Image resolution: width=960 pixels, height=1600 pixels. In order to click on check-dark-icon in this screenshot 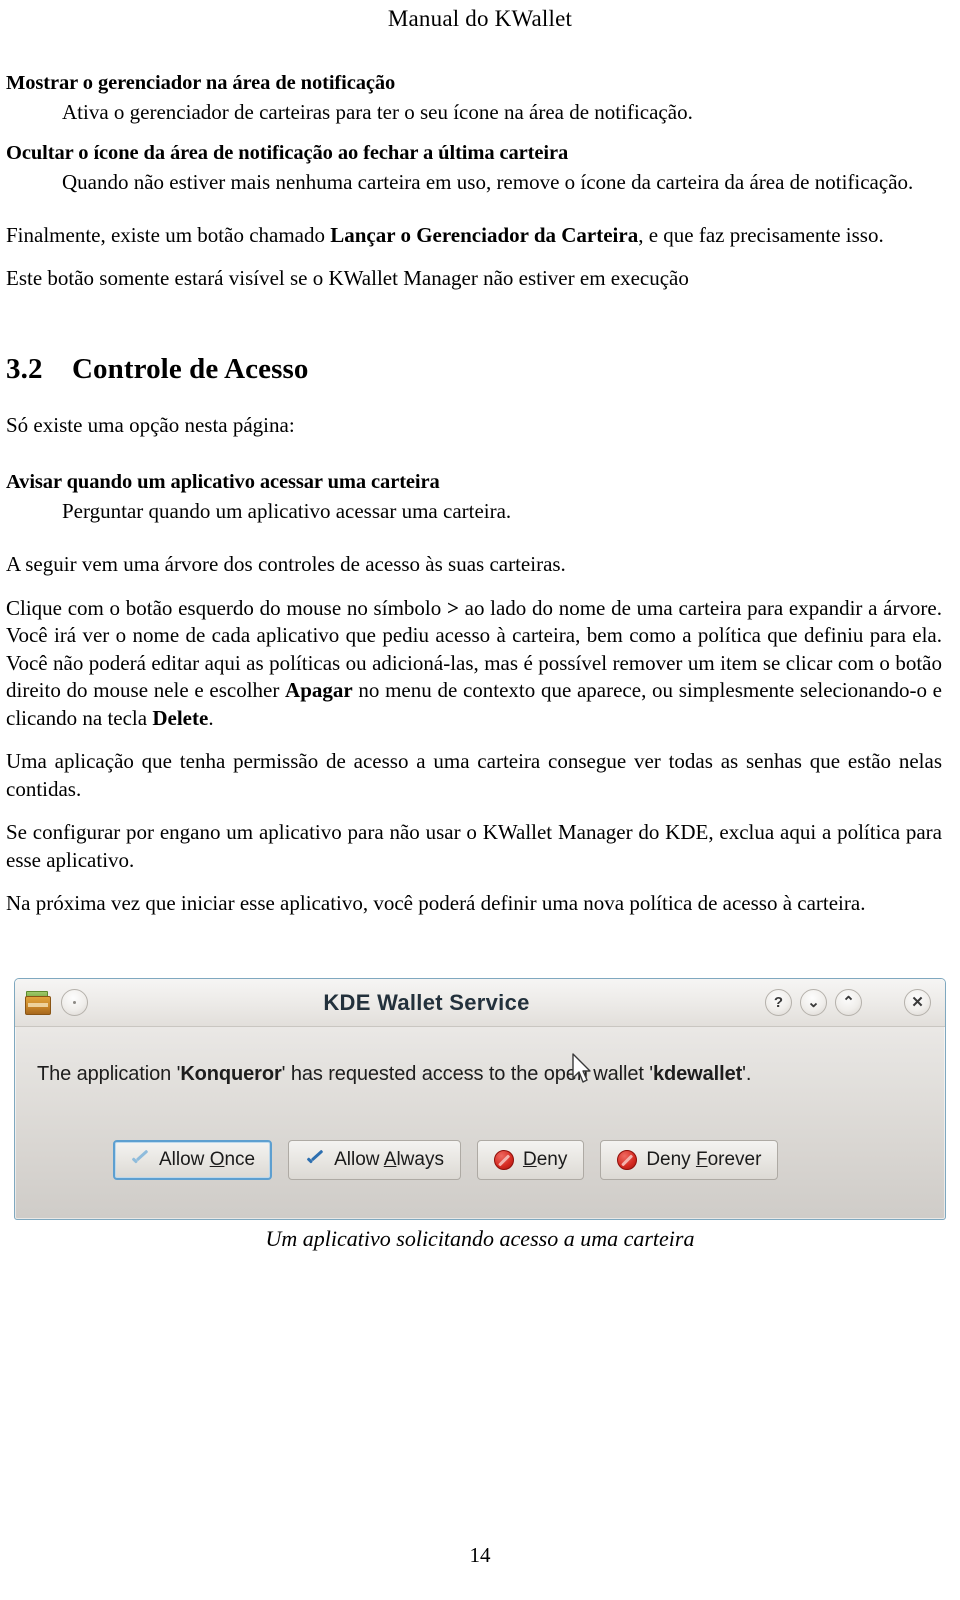, I will do `click(315, 1160)`.